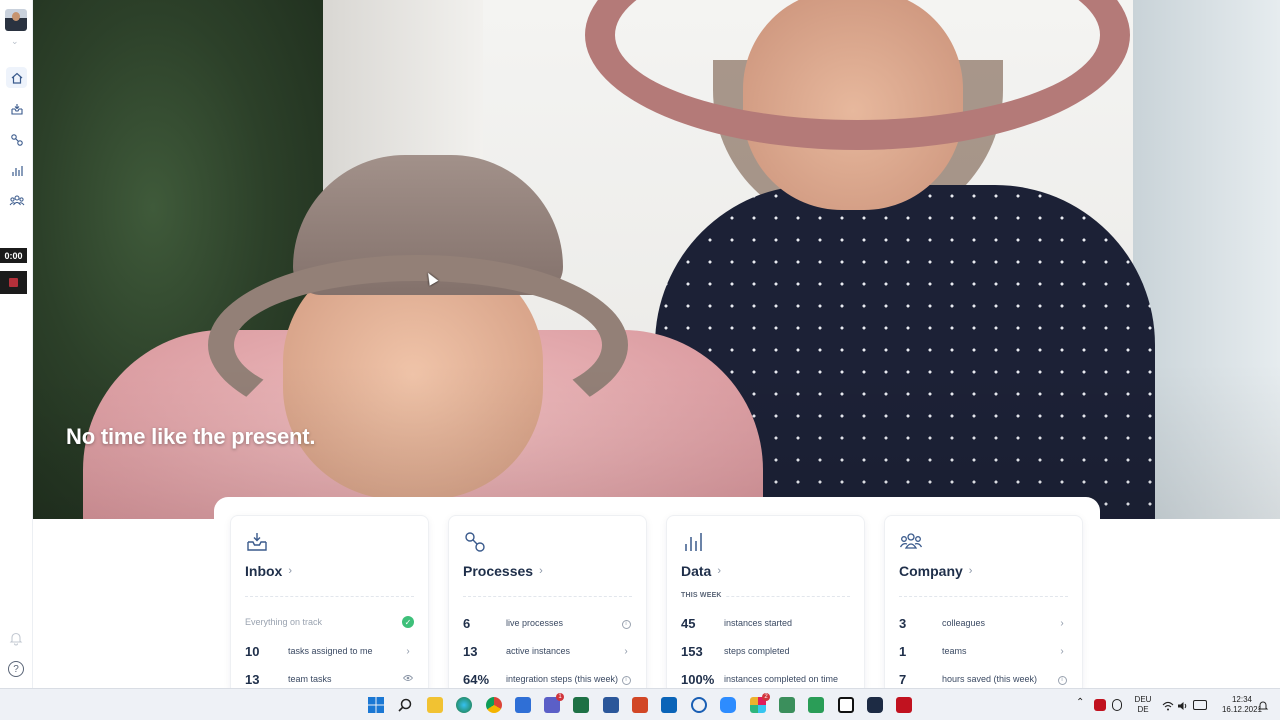 Image resolution: width=1280 pixels, height=720 pixels. I want to click on teams-icon: 1, so click(554, 703).